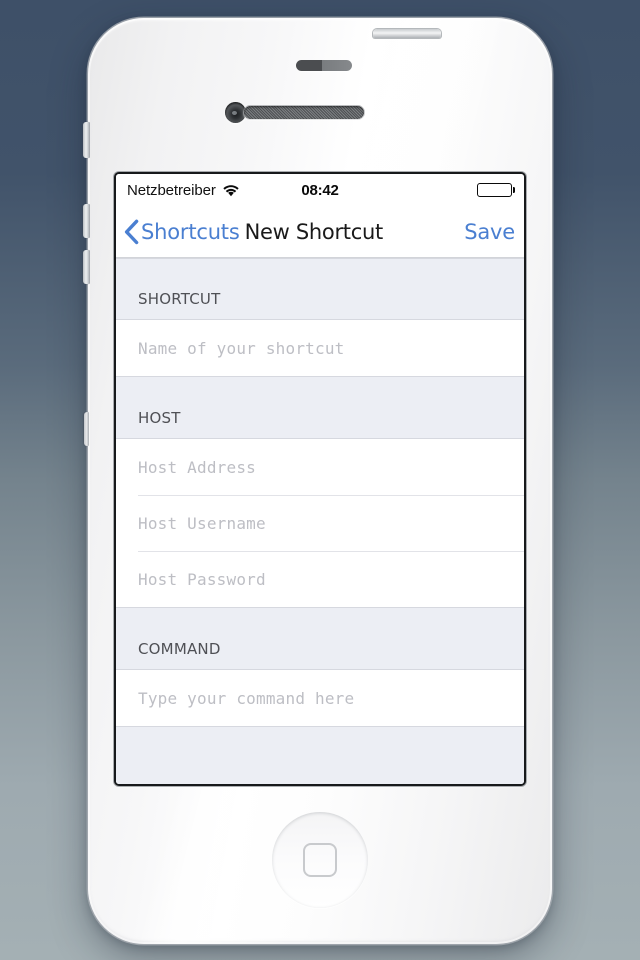  Describe the element at coordinates (171, 190) in the screenshot. I see `carrier-label: Netzbetreiber` at that location.